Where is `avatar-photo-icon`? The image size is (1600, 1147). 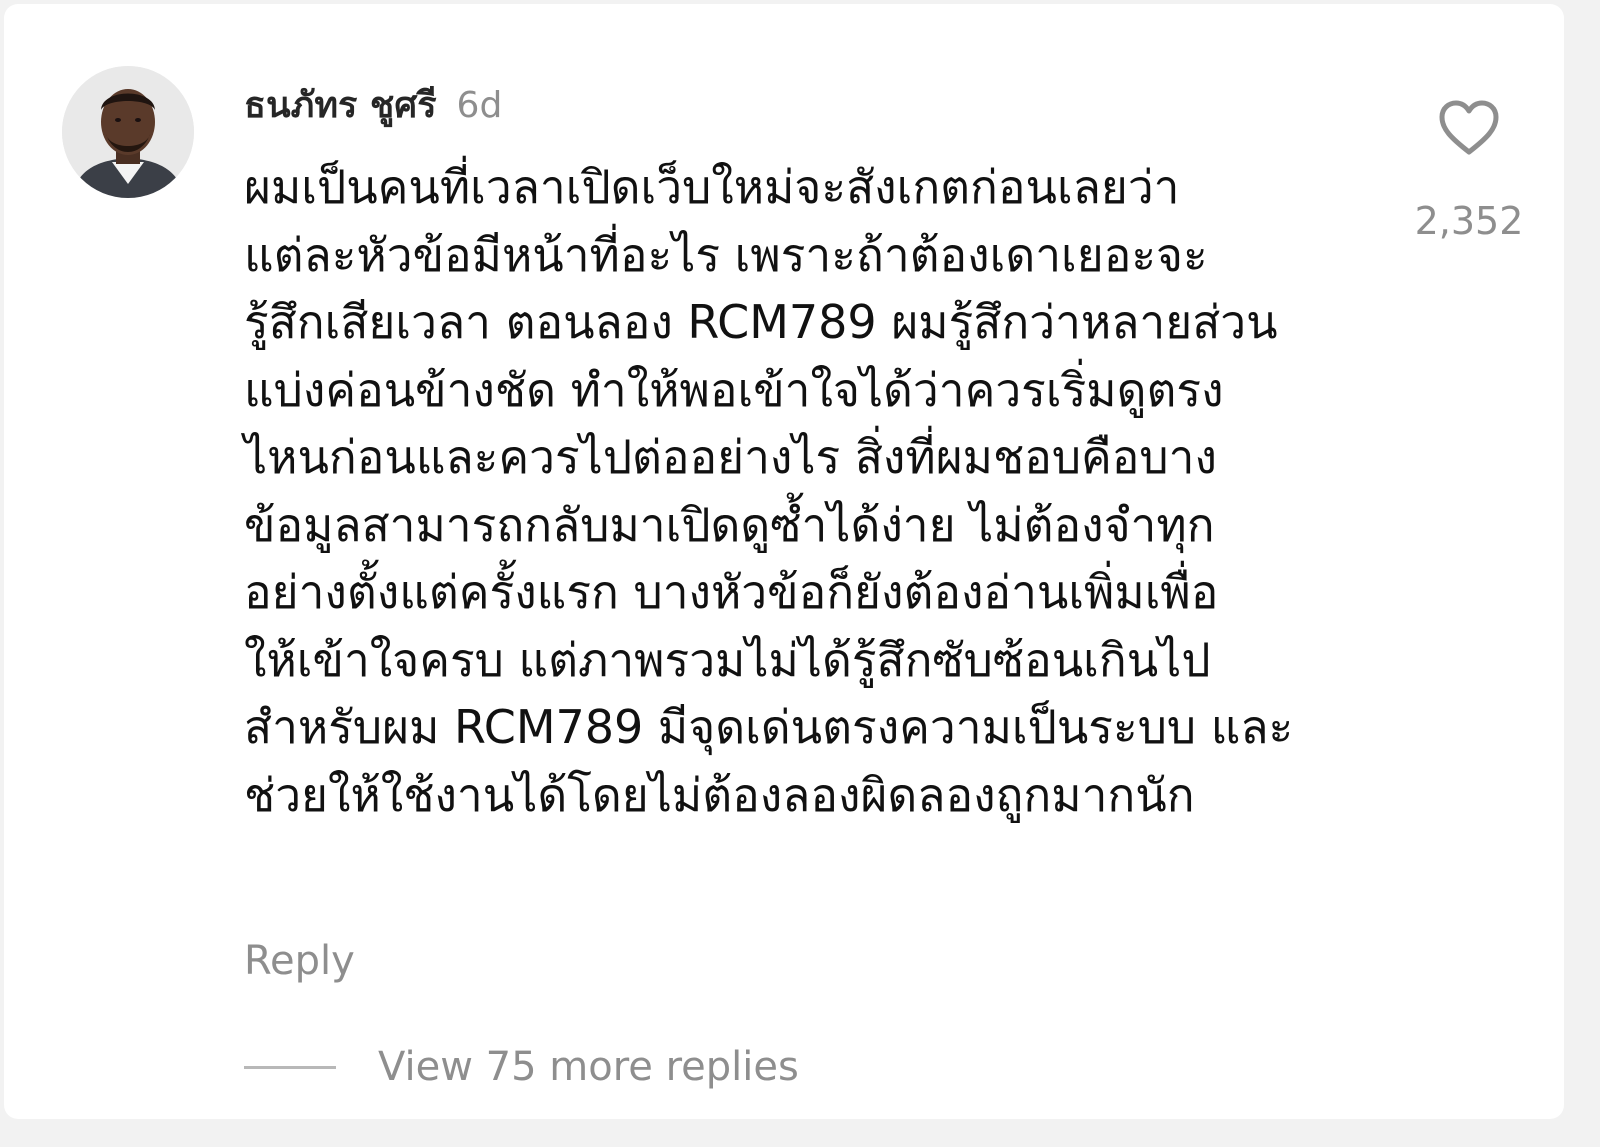
avatar-photo-icon is located at coordinates (128, 132).